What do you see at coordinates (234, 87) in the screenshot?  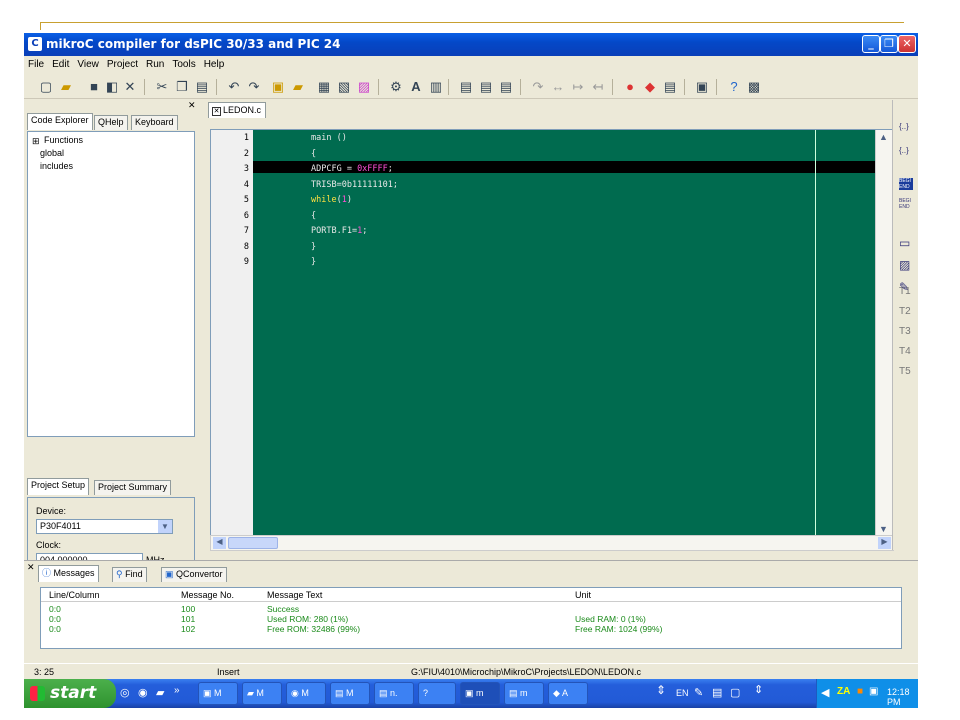 I see `undo-icon: ↶` at bounding box center [234, 87].